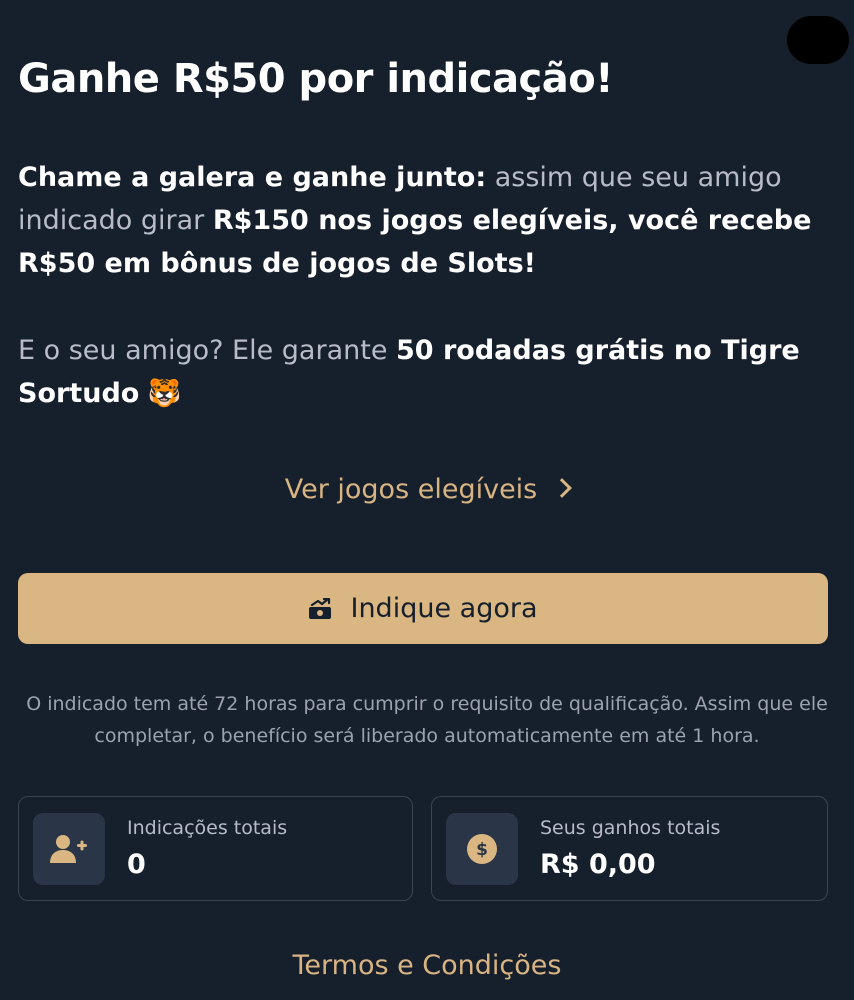 The height and width of the screenshot is (1000, 854). Describe the element at coordinates (818, 40) in the screenshot. I see `close-button` at that location.